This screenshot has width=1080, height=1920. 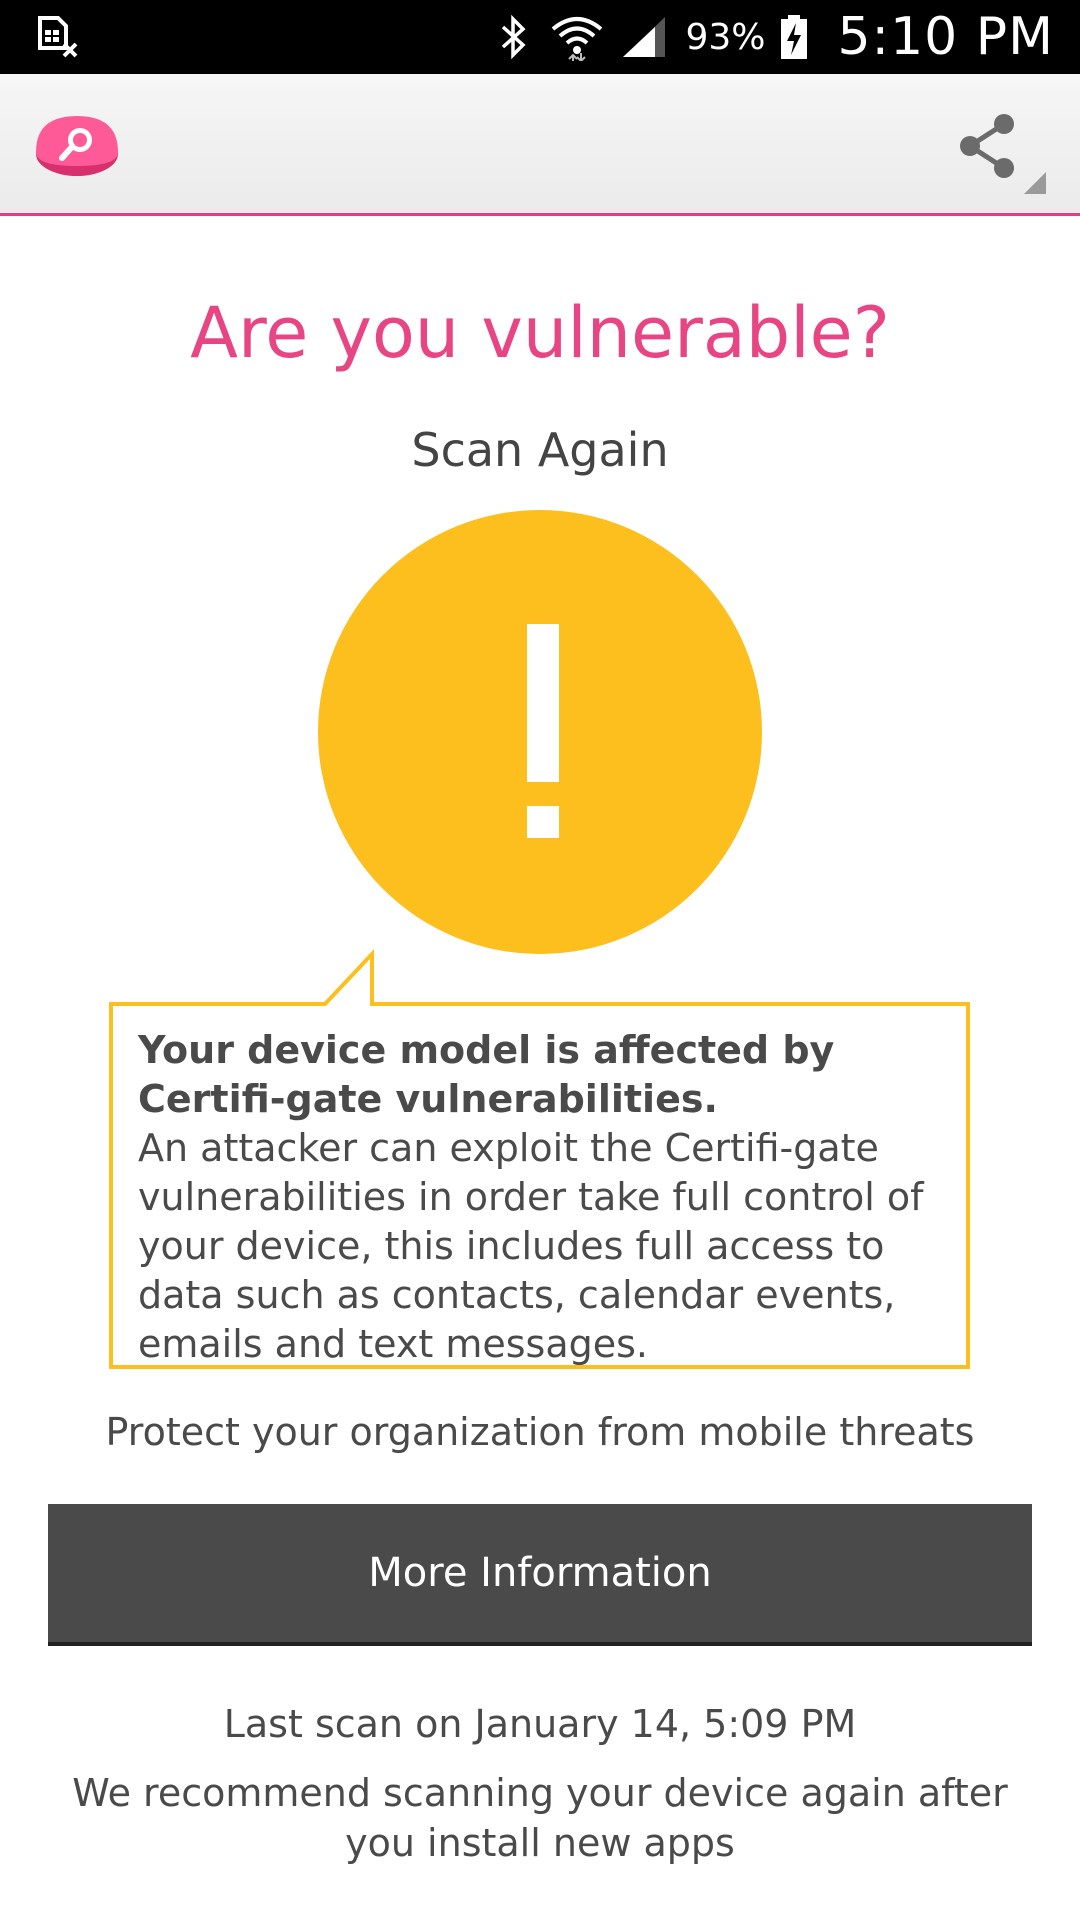 I want to click on cell-signal-icon, so click(x=644, y=37).